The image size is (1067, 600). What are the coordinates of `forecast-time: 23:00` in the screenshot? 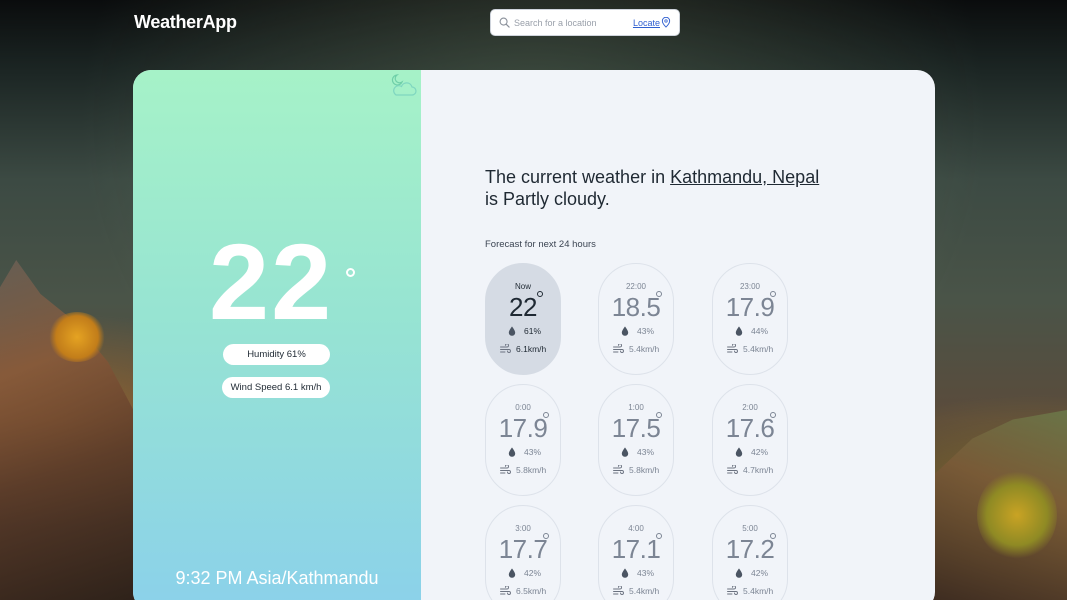 It's located at (750, 286).